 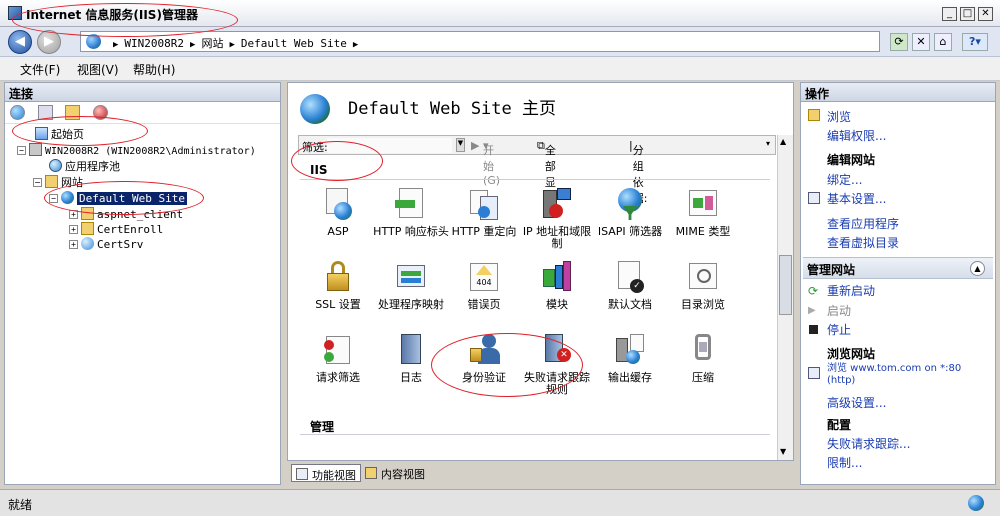 What do you see at coordinates (154, 69) in the screenshot?
I see `menu-help: 帮助(H)` at bounding box center [154, 69].